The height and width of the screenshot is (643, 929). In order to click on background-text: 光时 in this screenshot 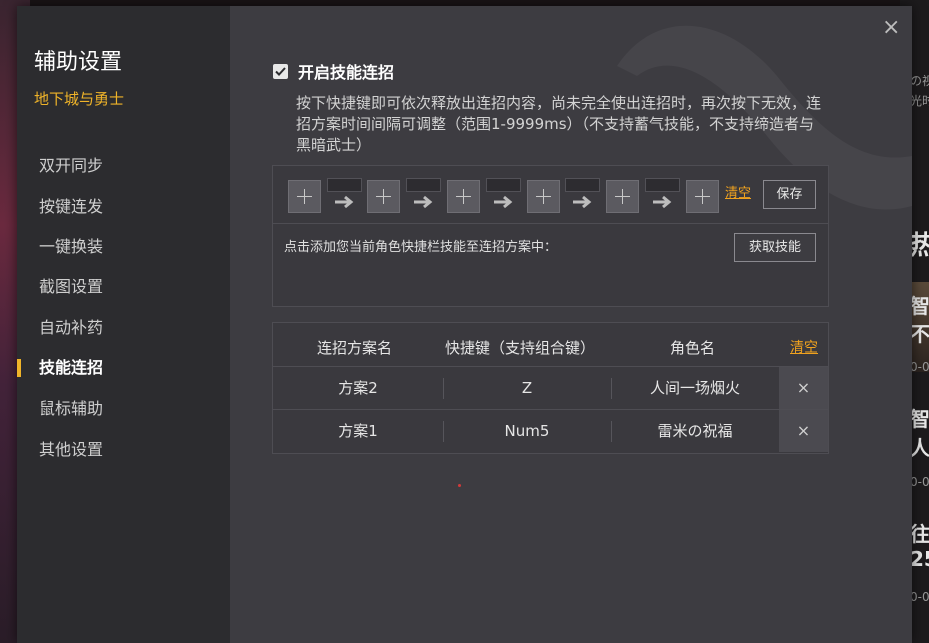, I will do `click(919, 101)`.